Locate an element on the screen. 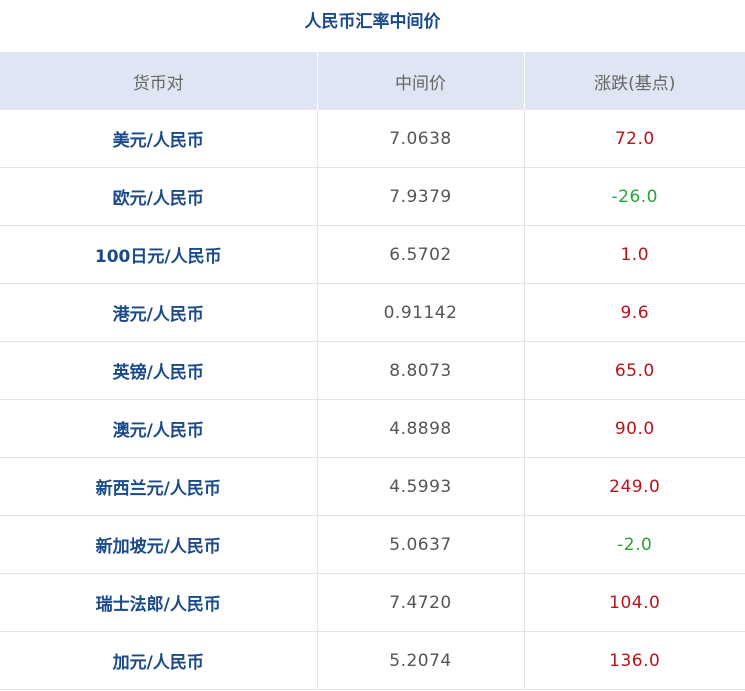 The image size is (745, 691). table-row: 100日元/人民币 6.5702 1.0 is located at coordinates (372, 254).